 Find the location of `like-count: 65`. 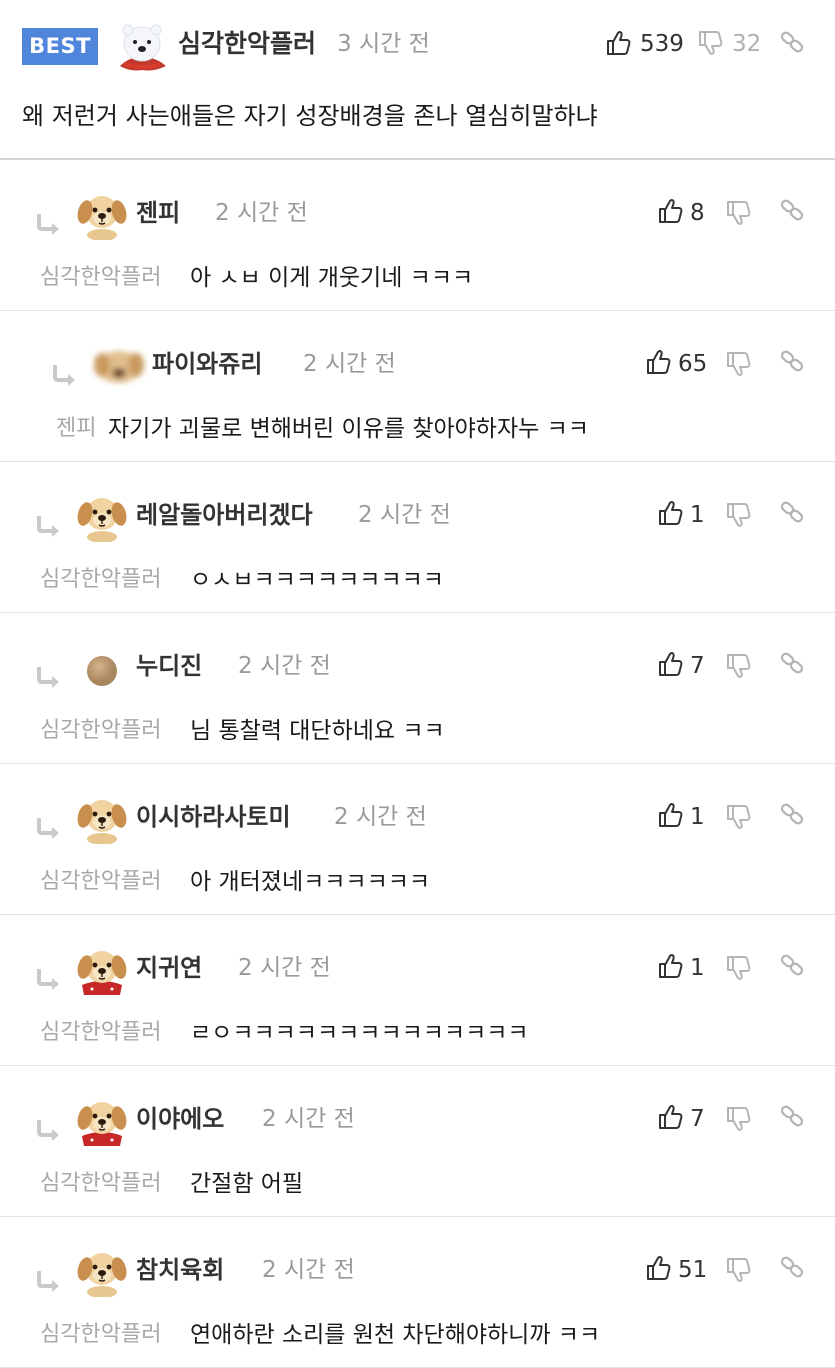

like-count: 65 is located at coordinates (693, 364).